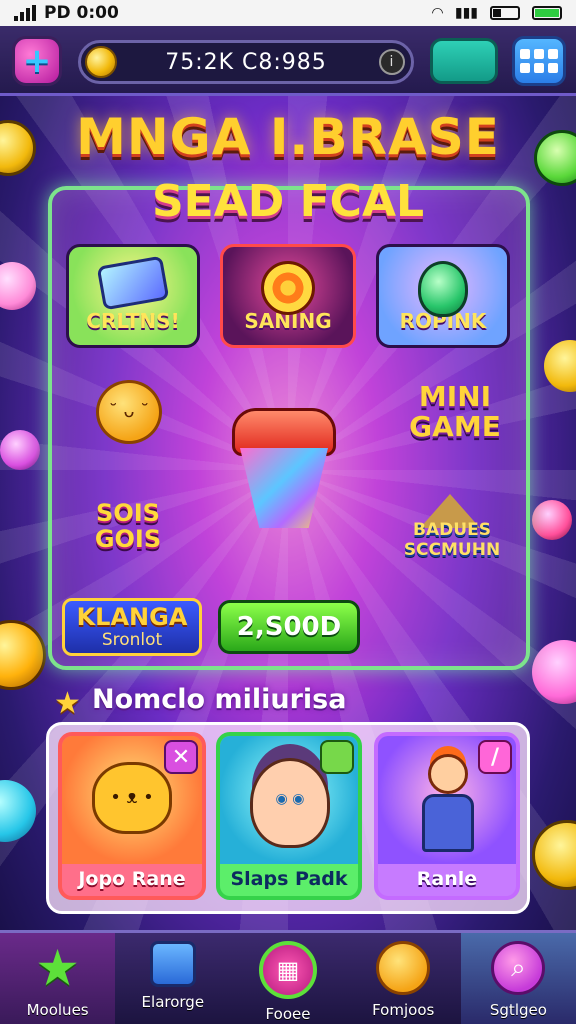  I want to click on nav-label: Moolues, so click(57, 1010).